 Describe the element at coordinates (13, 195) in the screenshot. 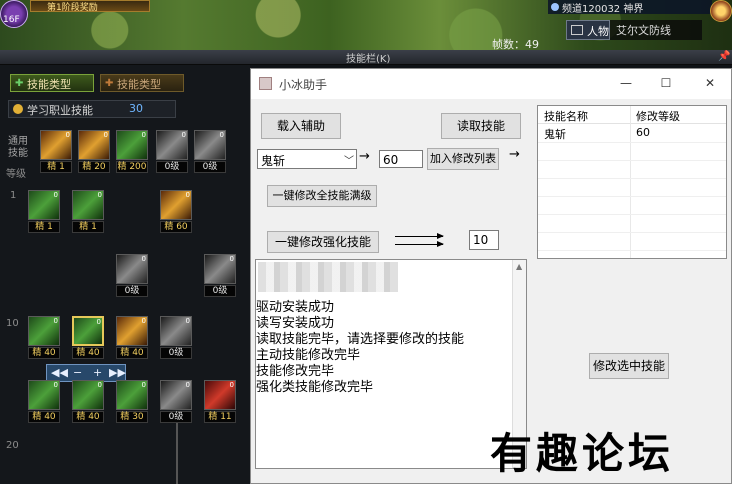

I see `row-level-1: 1` at that location.